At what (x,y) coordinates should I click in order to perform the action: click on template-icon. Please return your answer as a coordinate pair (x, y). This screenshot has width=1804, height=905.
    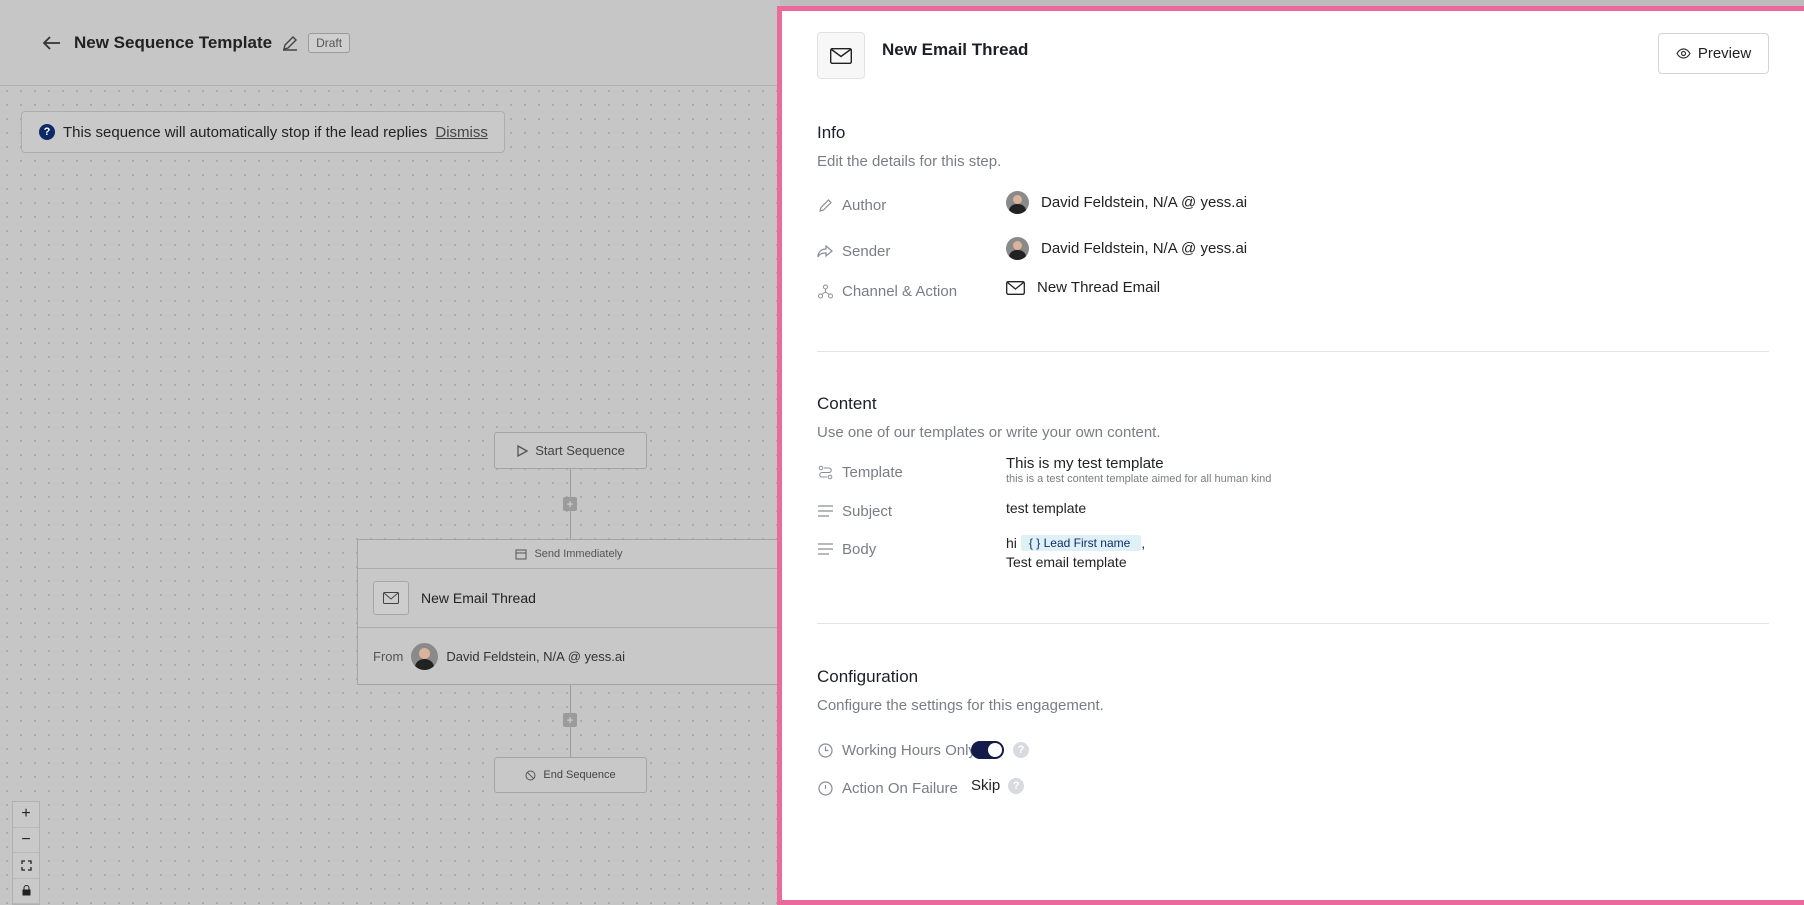
    Looking at the image, I should click on (825, 472).